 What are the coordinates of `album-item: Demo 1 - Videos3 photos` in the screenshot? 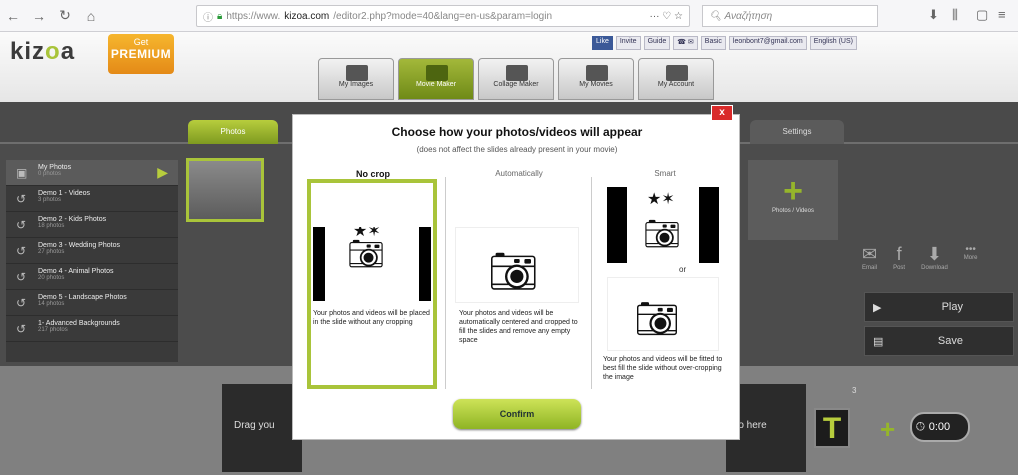 It's located at (92, 199).